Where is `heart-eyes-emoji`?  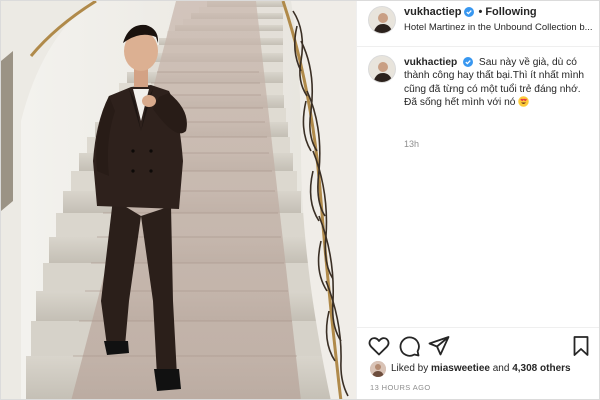
heart-eyes-emoji is located at coordinates (524, 101).